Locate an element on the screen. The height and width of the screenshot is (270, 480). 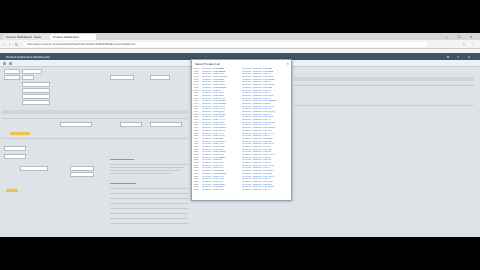
close-button: × is located at coordinates (471, 36).